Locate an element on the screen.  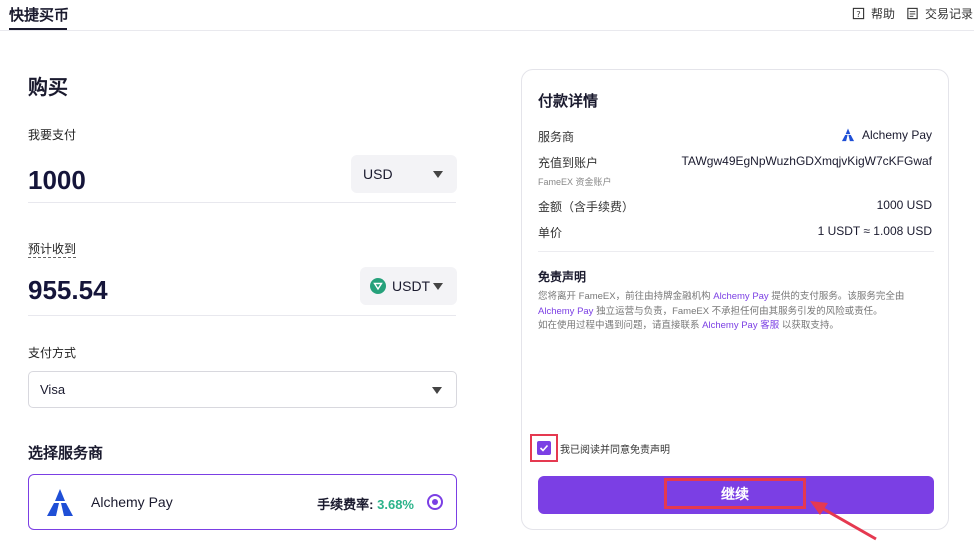
agree-checkbox is located at coordinates (544, 448).